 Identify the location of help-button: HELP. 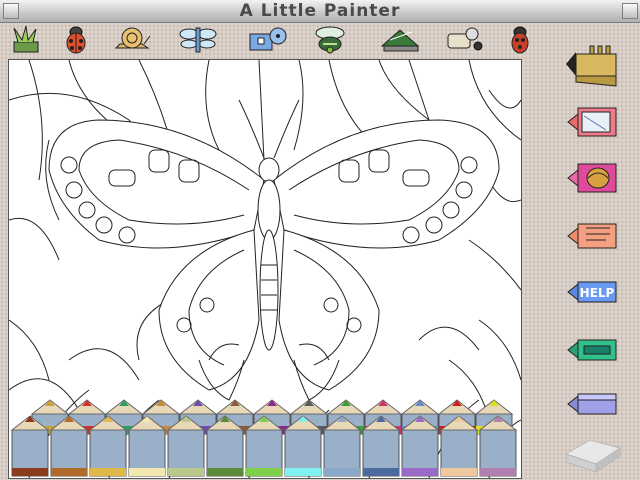
(592, 292).